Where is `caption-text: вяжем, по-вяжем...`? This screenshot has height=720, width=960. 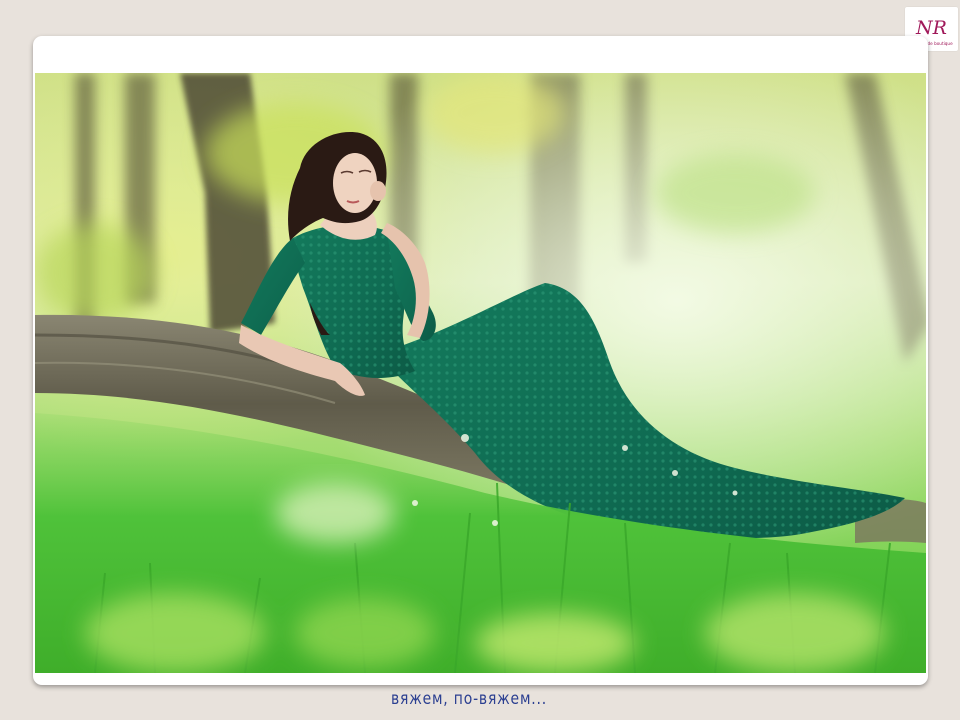
caption-text: вяжем, по-вяжем... is located at coordinates (469, 699).